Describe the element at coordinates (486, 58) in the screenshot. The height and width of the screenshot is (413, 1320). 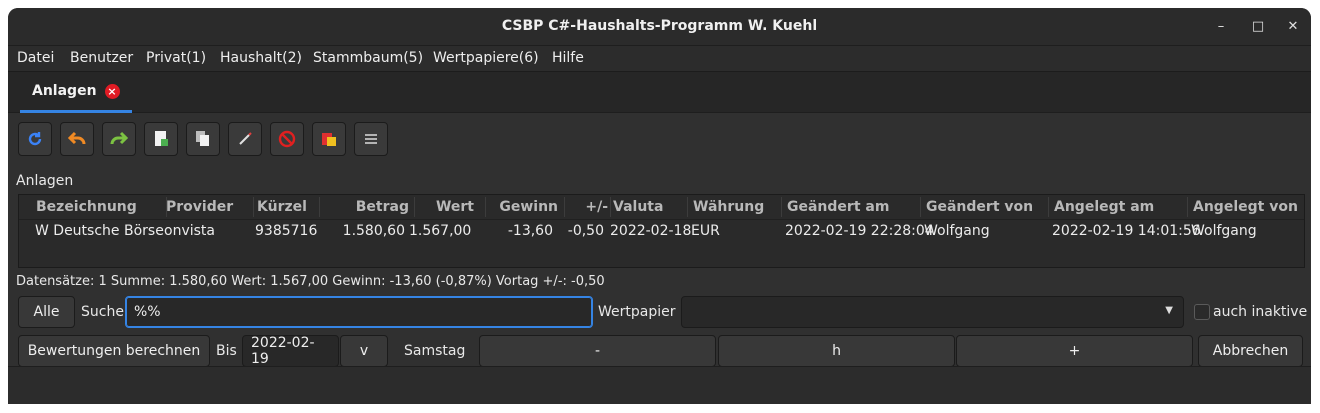
I see `menu-wertpapiere: Wertpapiere(6)` at that location.